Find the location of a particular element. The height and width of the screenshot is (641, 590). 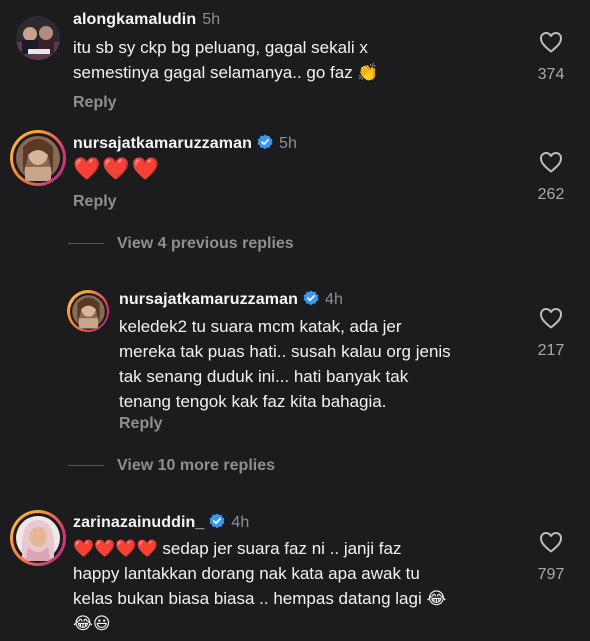

like-count: 217 is located at coordinates (551, 350).